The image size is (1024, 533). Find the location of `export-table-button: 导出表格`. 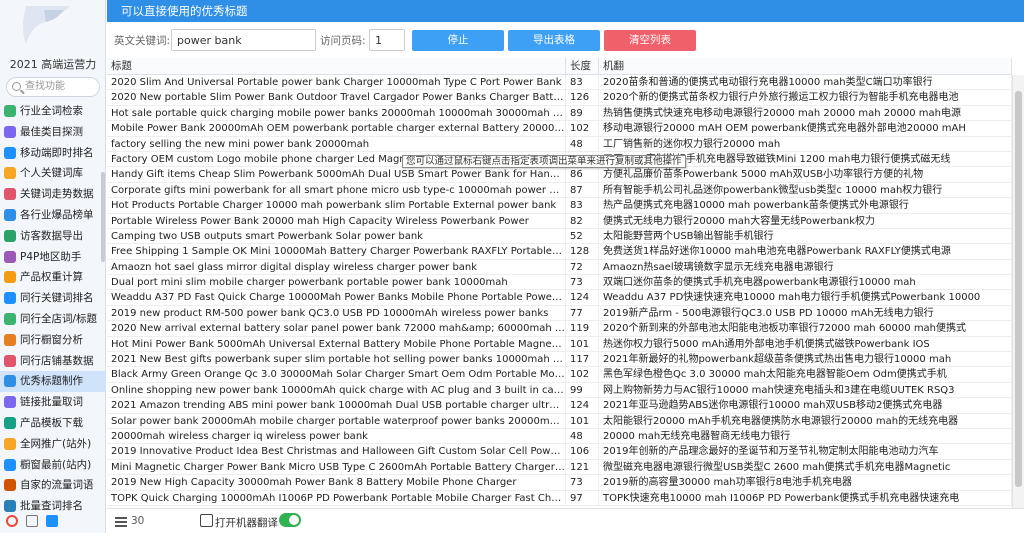

export-table-button: 导出表格 is located at coordinates (554, 40).